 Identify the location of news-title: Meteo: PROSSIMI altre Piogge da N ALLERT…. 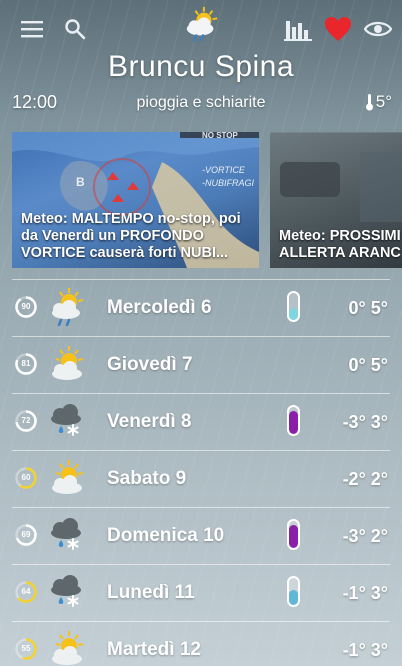
(340, 244).